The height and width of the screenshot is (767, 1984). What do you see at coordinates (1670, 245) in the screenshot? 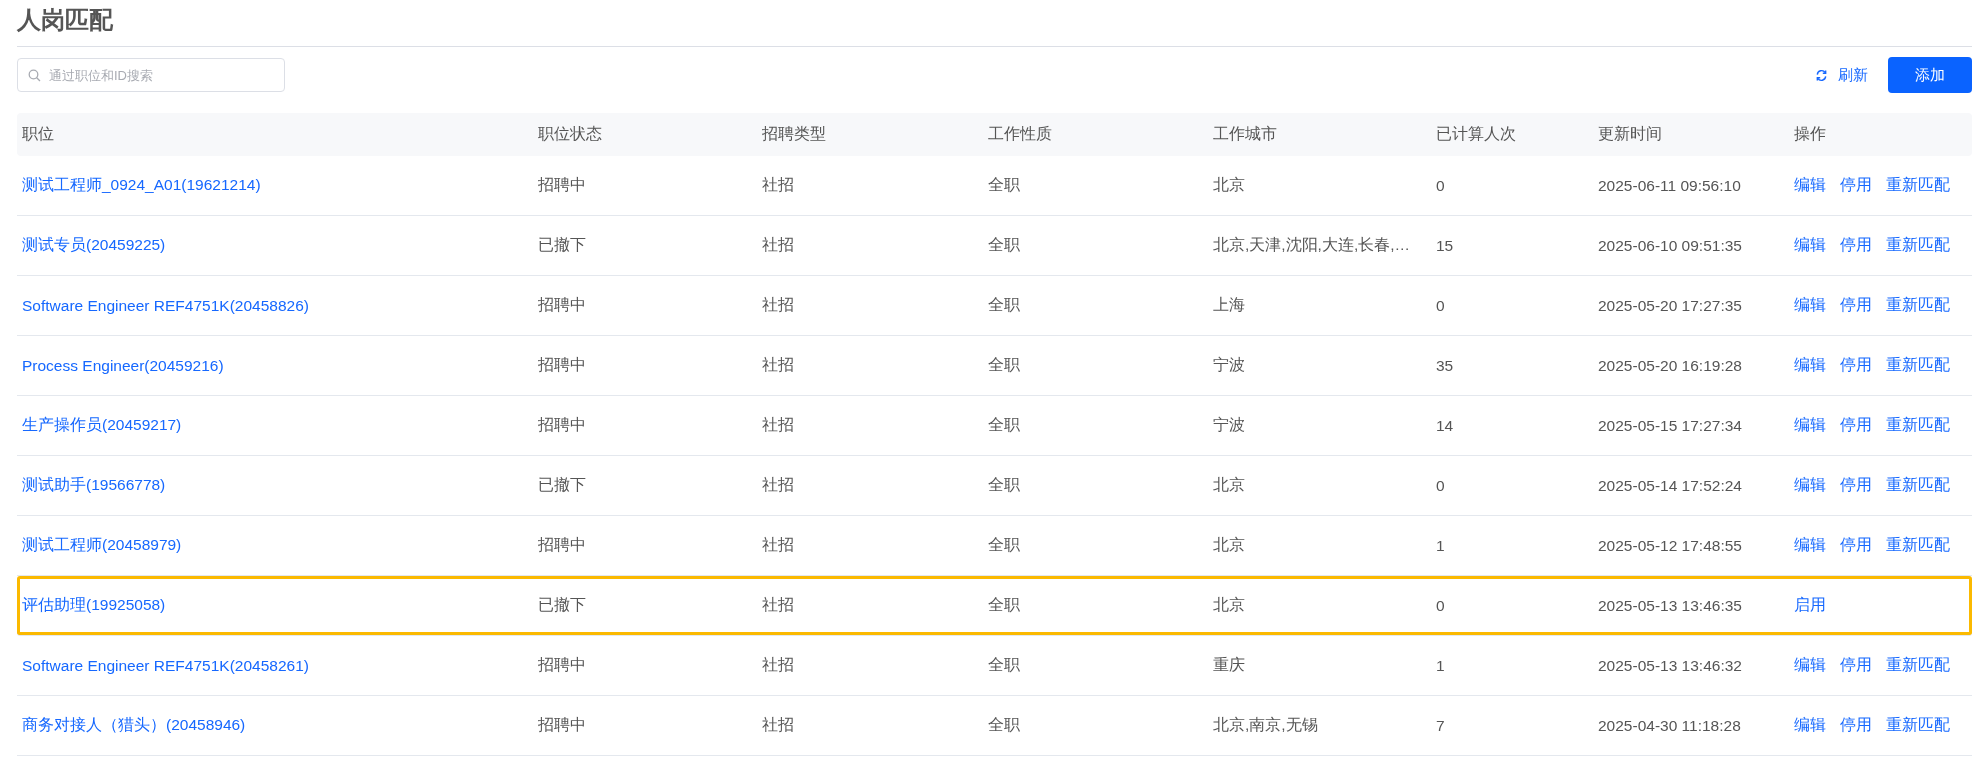
I see `table-cell: 2025-06-10 09:51:35` at bounding box center [1670, 245].